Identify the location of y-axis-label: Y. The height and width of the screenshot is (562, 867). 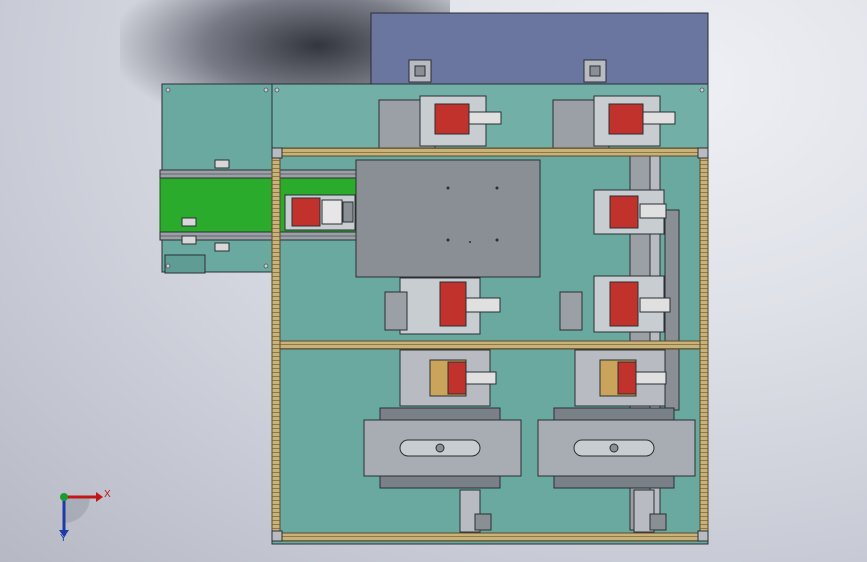
(63, 538).